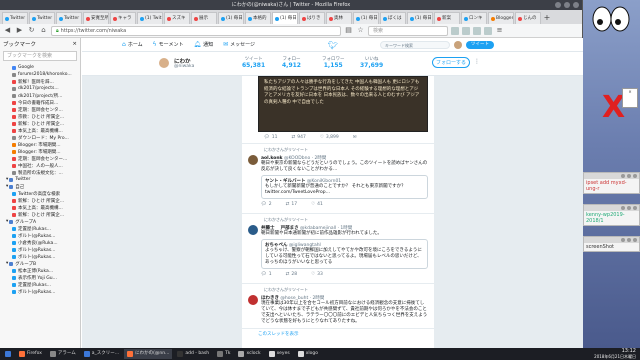 The image size is (640, 360). Describe the element at coordinates (317, 204) in the screenshot. I see `like-button: ♡ 41` at that location.